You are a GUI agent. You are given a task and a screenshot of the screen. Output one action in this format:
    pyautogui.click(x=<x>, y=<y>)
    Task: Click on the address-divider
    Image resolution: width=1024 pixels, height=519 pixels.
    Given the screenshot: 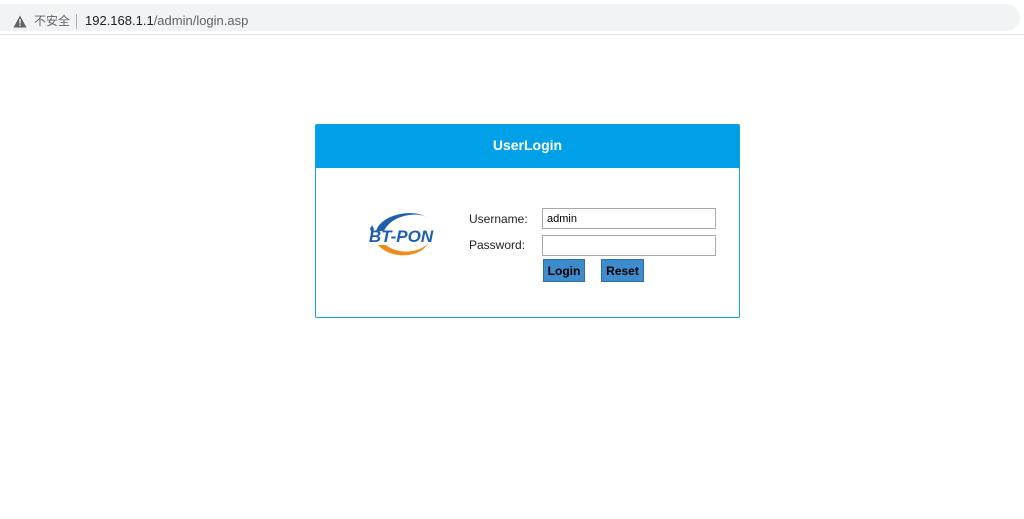 What is the action you would take?
    pyautogui.click(x=76, y=21)
    